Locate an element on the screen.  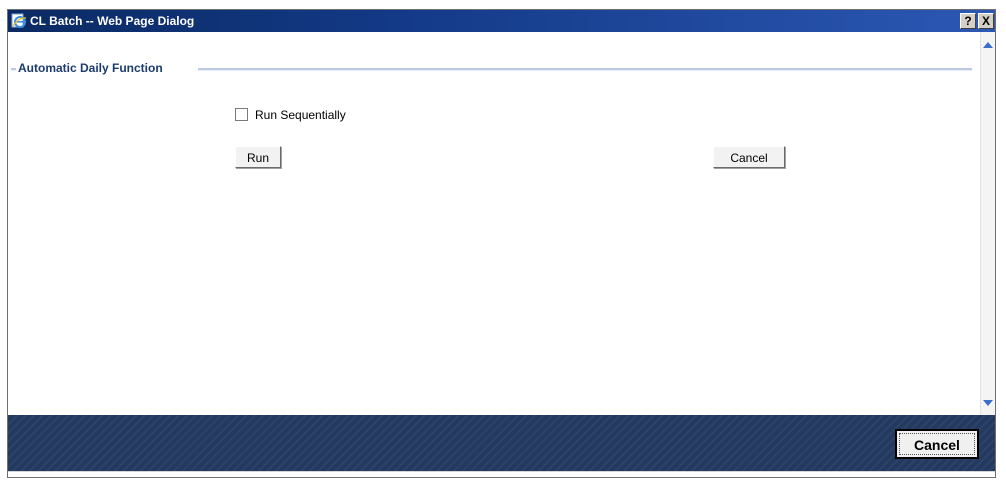
footer-bar: Cancel is located at coordinates (501, 443).